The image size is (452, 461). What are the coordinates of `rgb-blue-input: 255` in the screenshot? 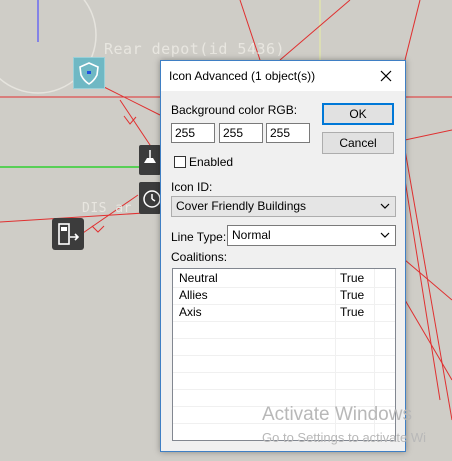 It's located at (288, 133).